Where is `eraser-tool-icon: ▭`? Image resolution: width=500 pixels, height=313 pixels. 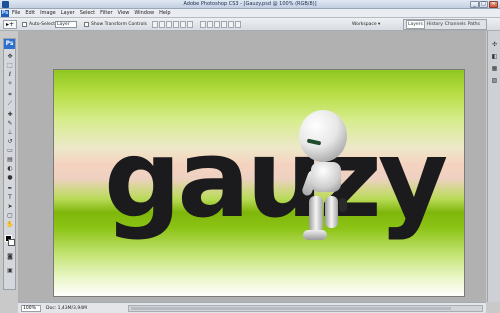
eraser-tool-icon: ▭ is located at coordinates (10, 150).